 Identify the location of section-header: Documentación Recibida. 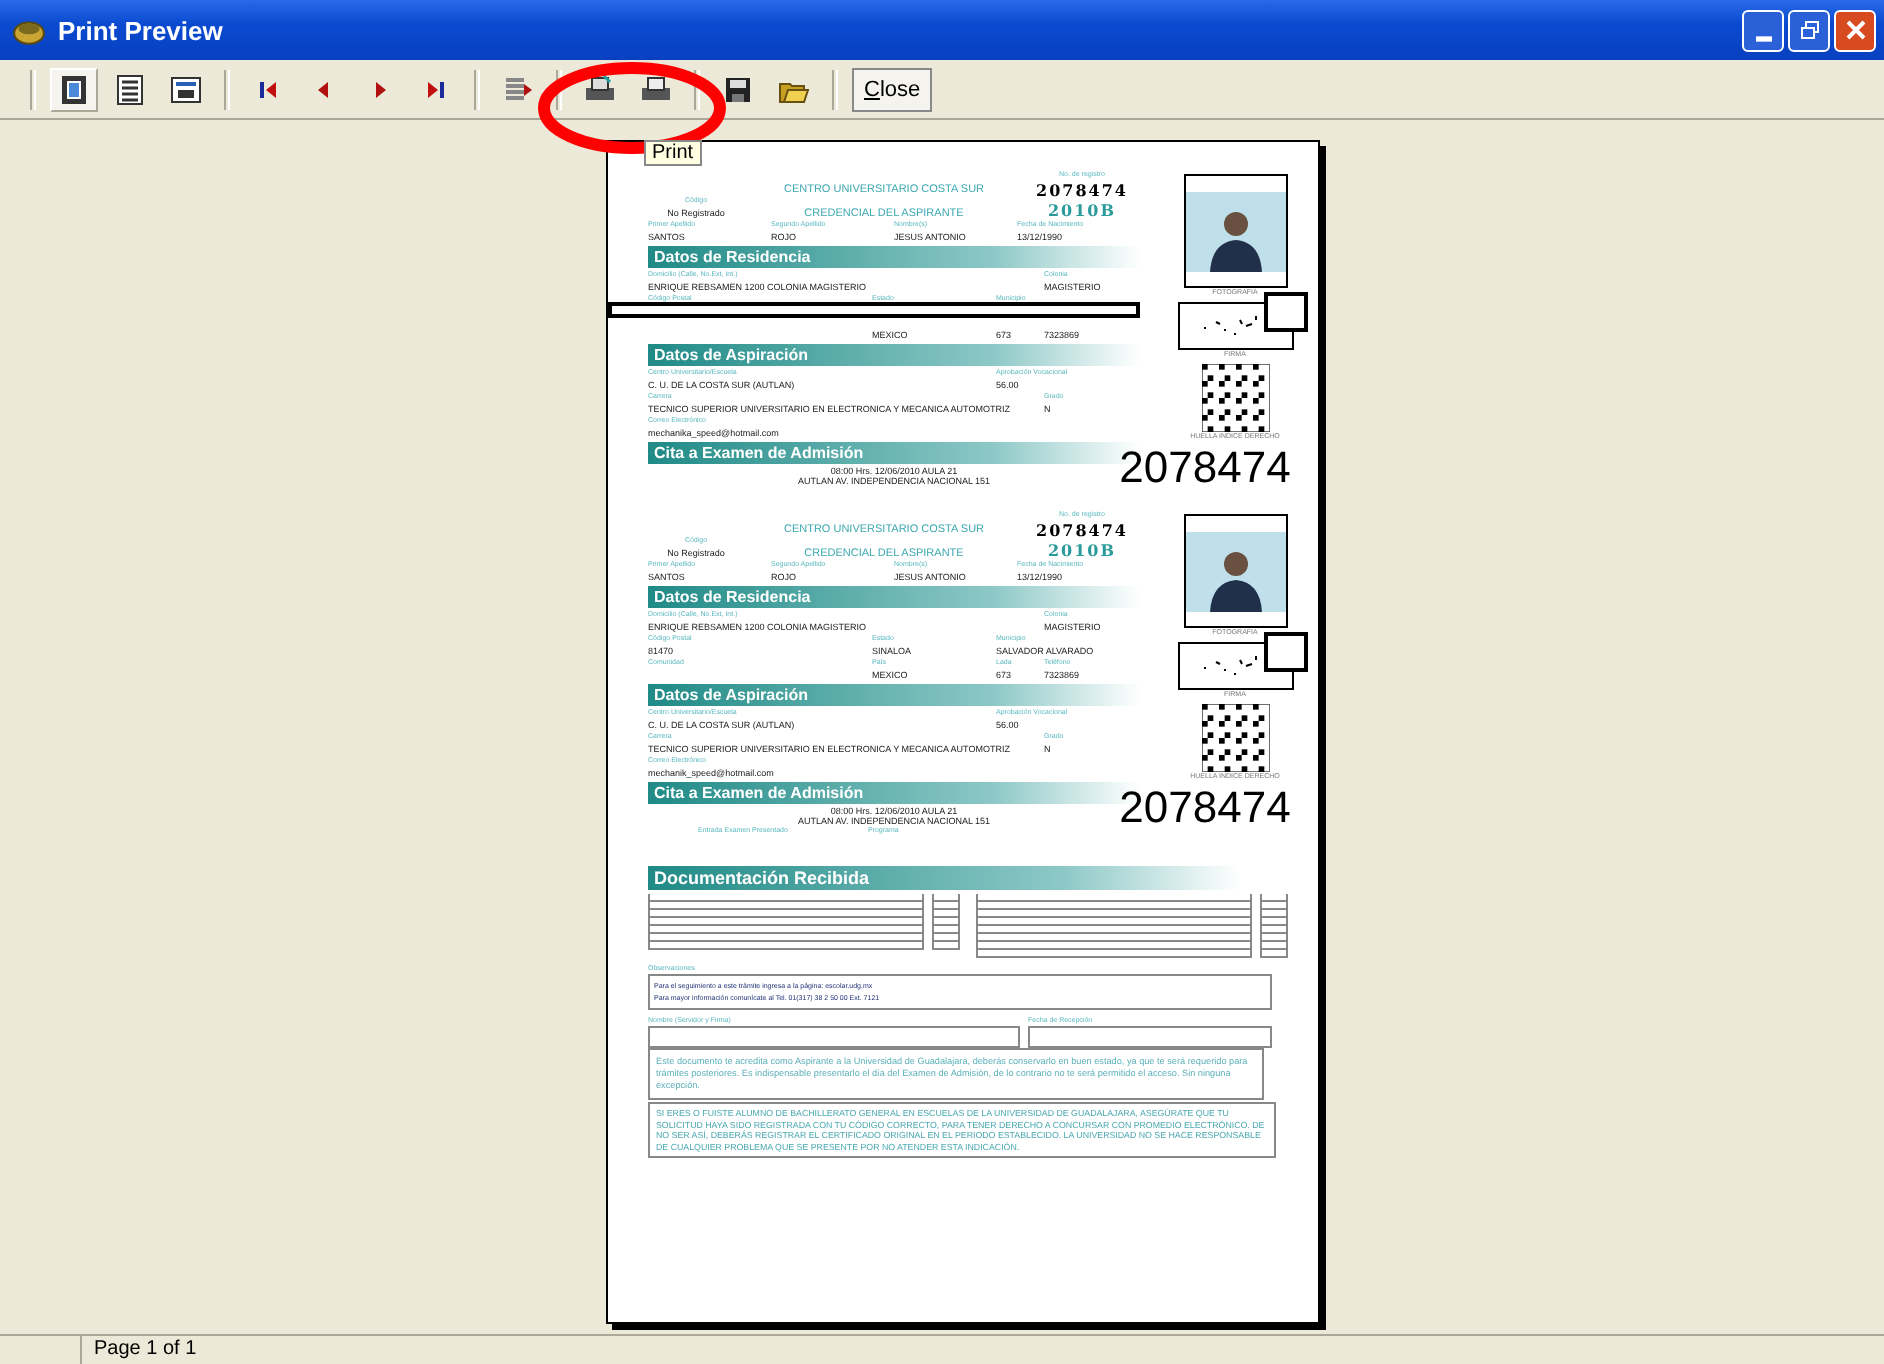
(944, 878).